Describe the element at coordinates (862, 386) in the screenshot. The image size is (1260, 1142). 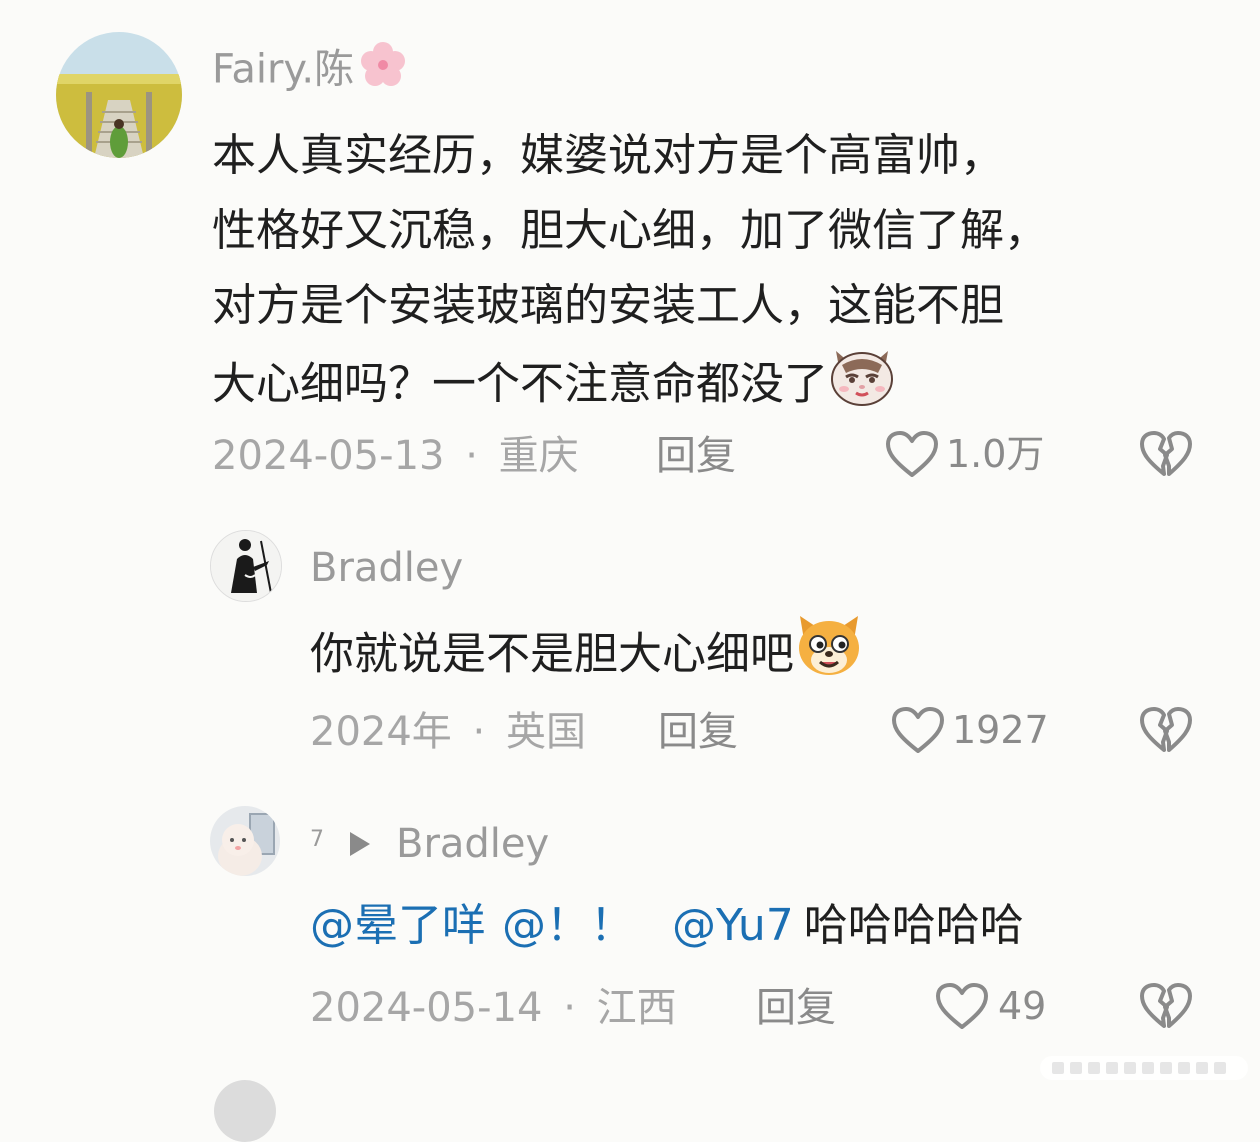
I see `smirking-cat-icon` at that location.